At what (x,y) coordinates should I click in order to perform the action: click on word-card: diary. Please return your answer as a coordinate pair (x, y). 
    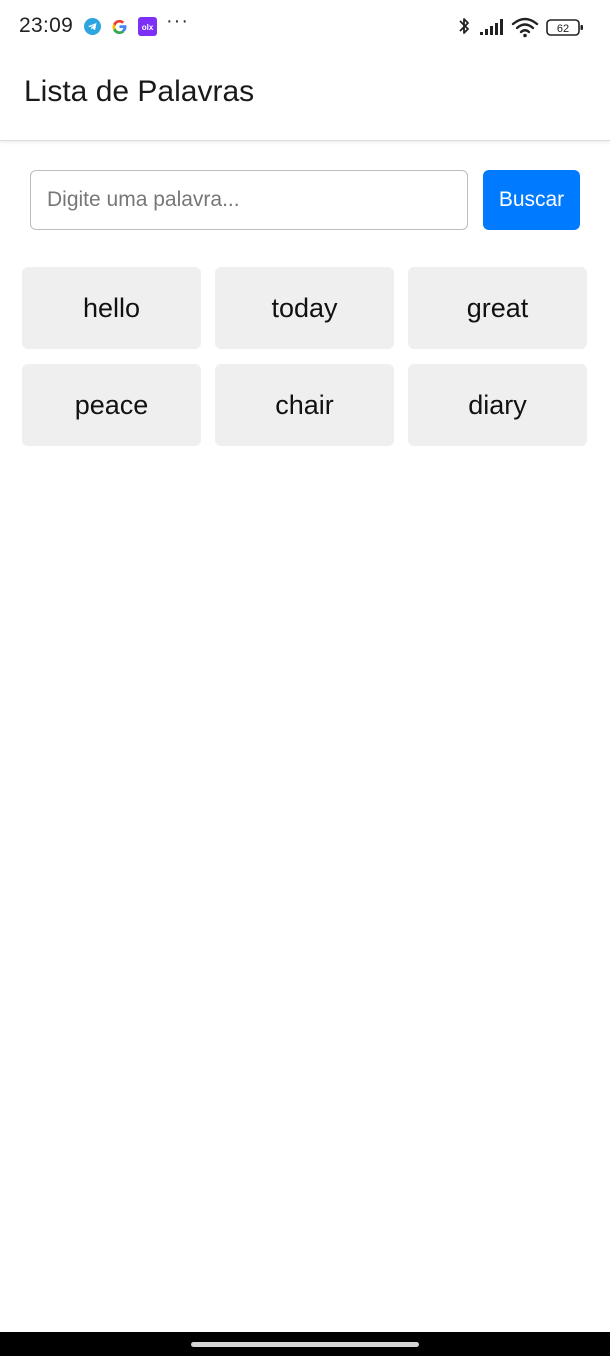
    Looking at the image, I should click on (497, 405).